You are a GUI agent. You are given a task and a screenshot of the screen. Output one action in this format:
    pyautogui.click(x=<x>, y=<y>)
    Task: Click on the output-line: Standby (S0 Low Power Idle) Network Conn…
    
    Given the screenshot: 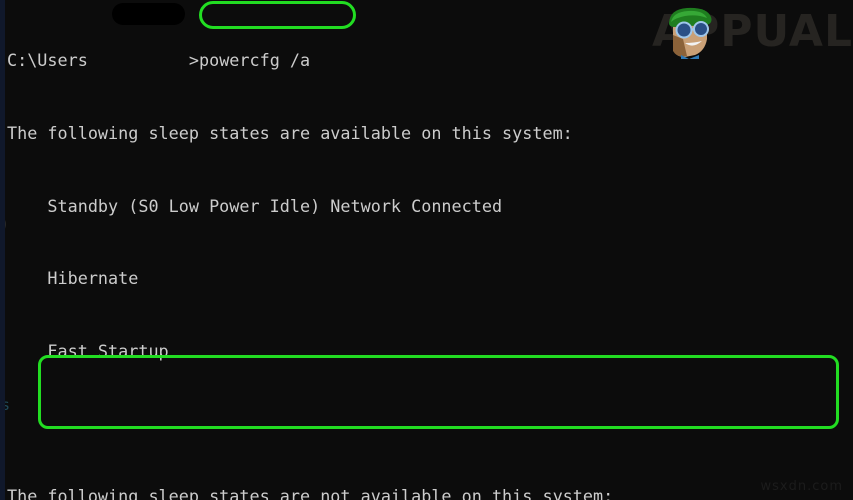 What is the action you would take?
    pyautogui.click(x=255, y=205)
    